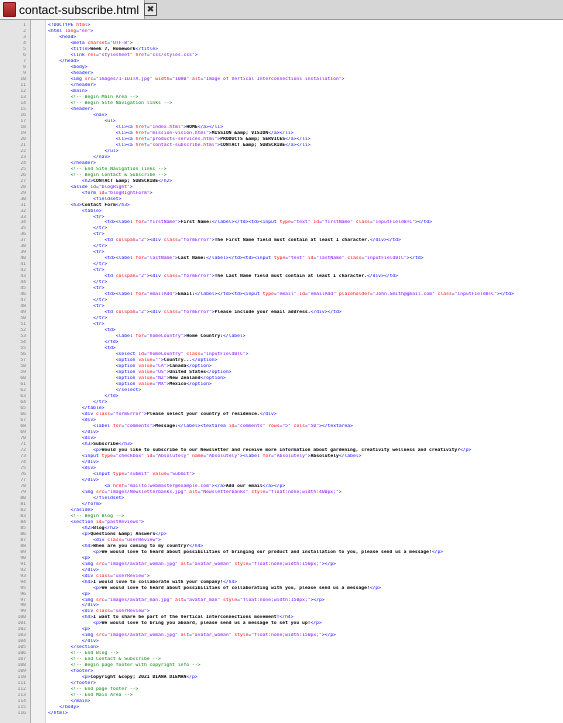 The height and width of the screenshot is (723, 563). I want to click on tab-bar: contact-subscribe.html ✖, so click(281, 10).